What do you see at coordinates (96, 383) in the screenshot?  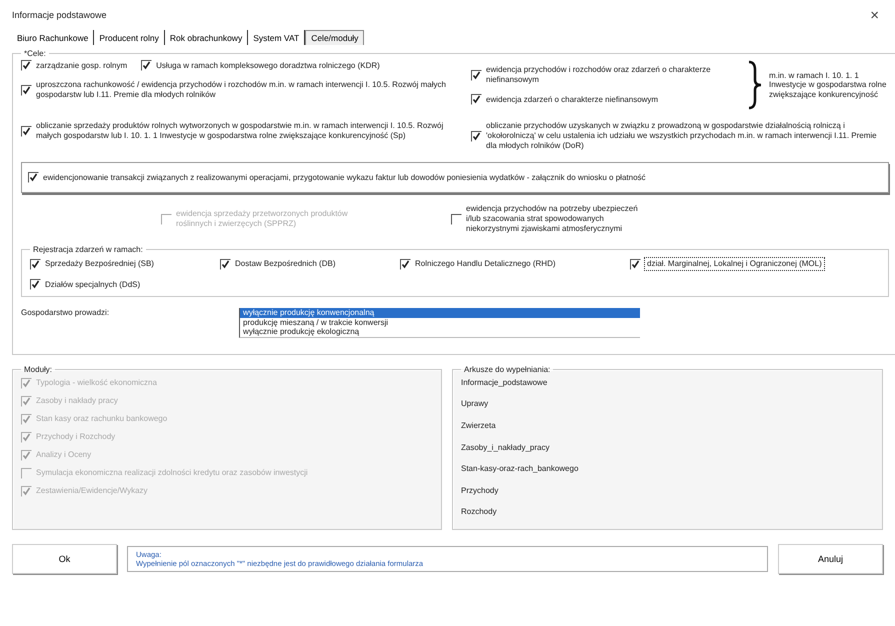 I see `checkbox-label: Typologia - wielkość ekonomiczna` at bounding box center [96, 383].